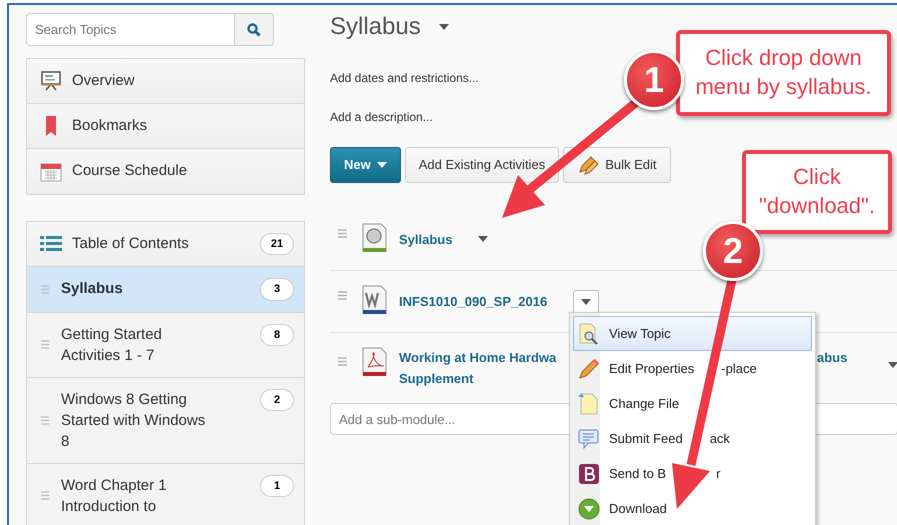 This screenshot has height=525, width=897. What do you see at coordinates (783, 73) in the screenshot?
I see `callout-box: Click drop down menu by syllabus.` at bounding box center [783, 73].